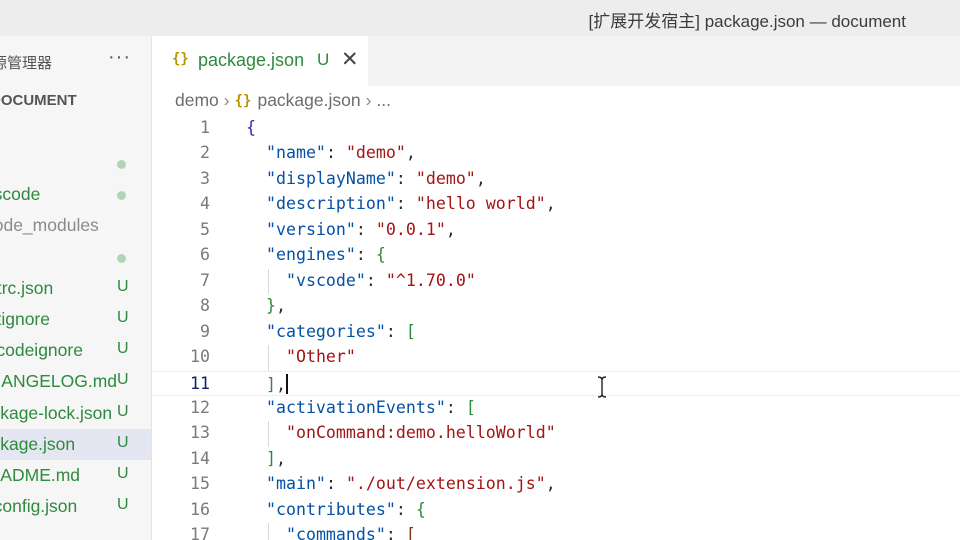 The width and height of the screenshot is (960, 540). I want to click on file-tree-item: .gitignore U, so click(75, 319).